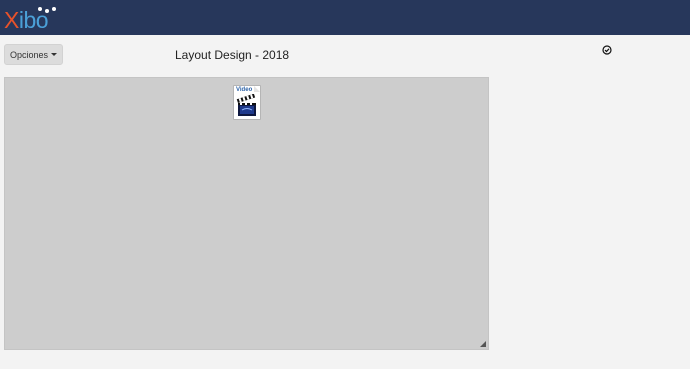 Image resolution: width=690 pixels, height=369 pixels. What do you see at coordinates (345, 17) in the screenshot?
I see `top-navbar: Xibo` at bounding box center [345, 17].